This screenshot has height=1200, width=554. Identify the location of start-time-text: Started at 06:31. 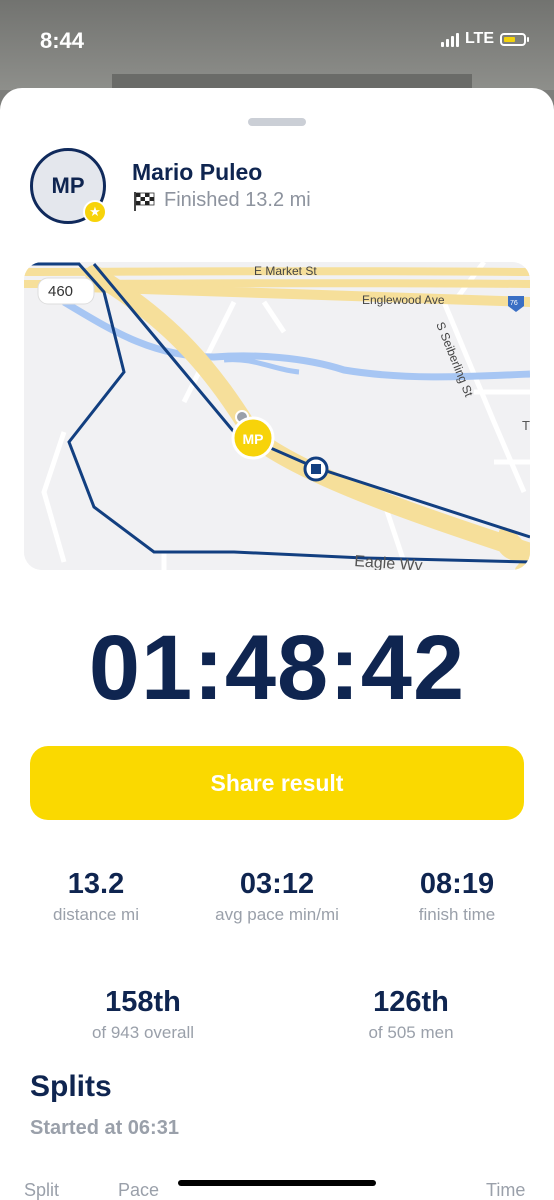
(104, 1128).